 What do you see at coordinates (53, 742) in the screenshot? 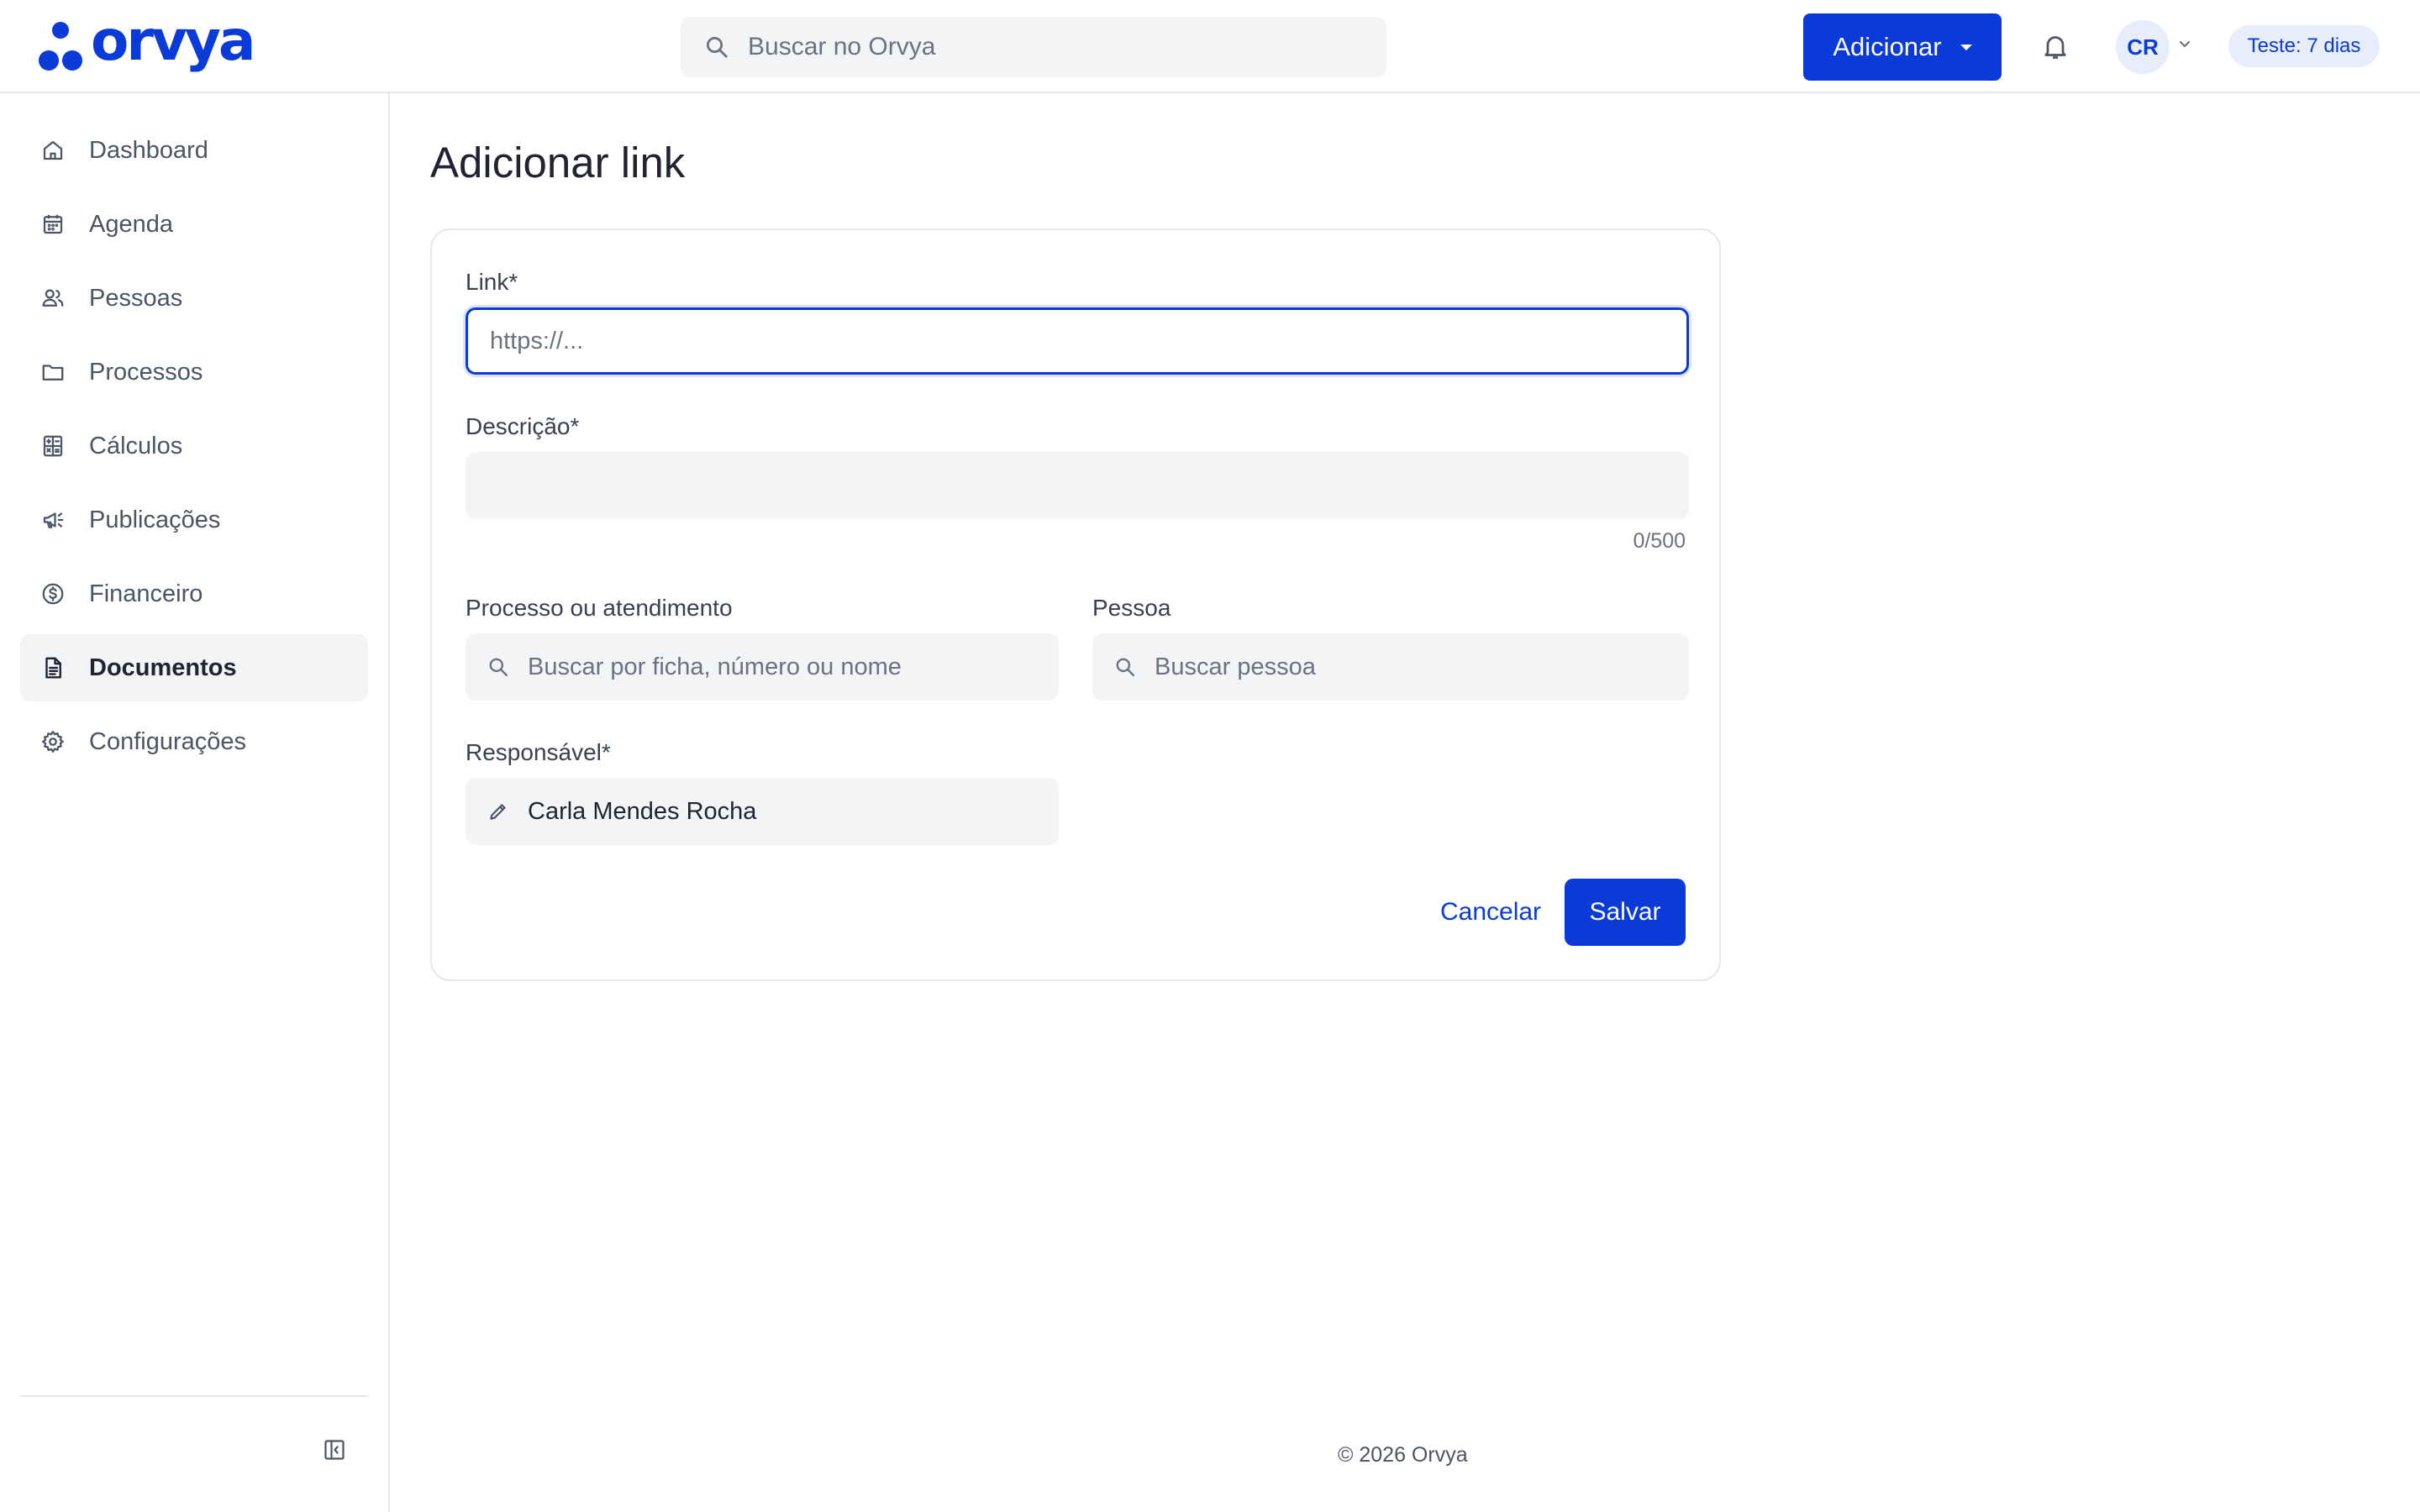
I see `gear-icon` at bounding box center [53, 742].